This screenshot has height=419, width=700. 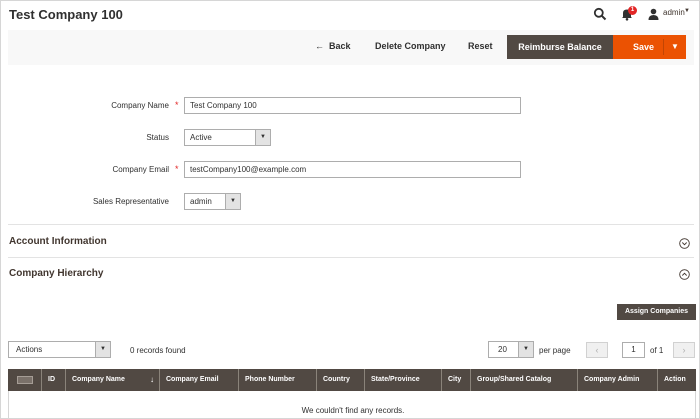 I want to click on assign-companies-button: Assign Companies, so click(x=656, y=312).